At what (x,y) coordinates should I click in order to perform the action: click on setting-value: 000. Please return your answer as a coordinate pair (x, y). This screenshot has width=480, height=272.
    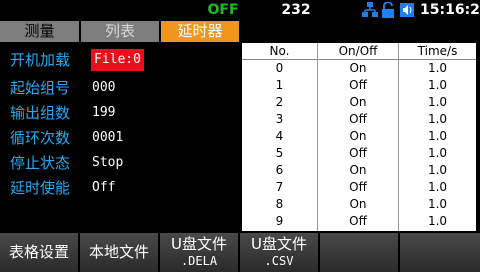
    Looking at the image, I should click on (103, 88).